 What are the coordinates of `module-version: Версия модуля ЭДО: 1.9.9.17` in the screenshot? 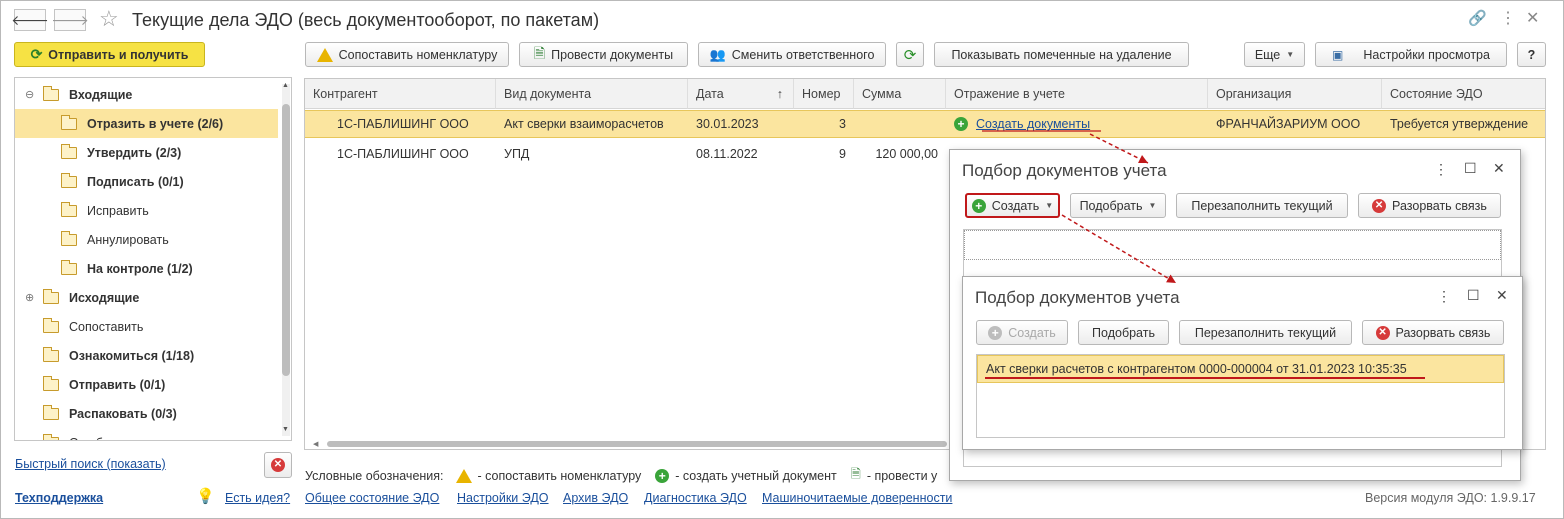 It's located at (1450, 498).